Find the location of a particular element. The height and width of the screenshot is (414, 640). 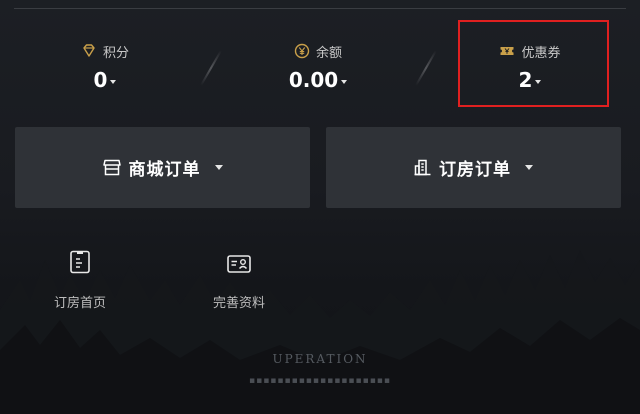

coupon-highlight-box is located at coordinates (533, 63).